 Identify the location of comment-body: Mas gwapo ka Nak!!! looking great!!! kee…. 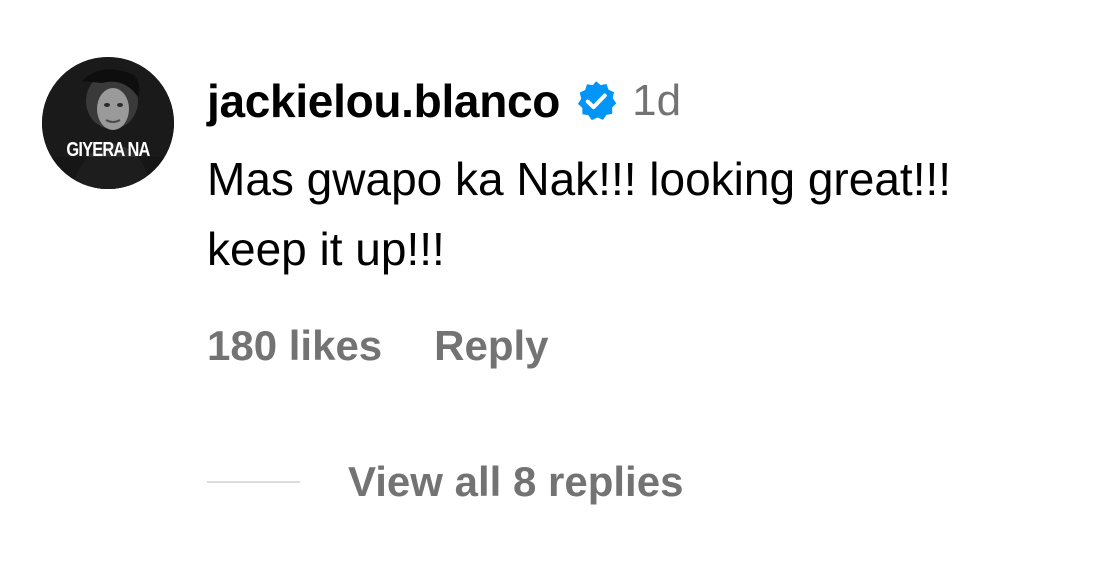
(579, 214).